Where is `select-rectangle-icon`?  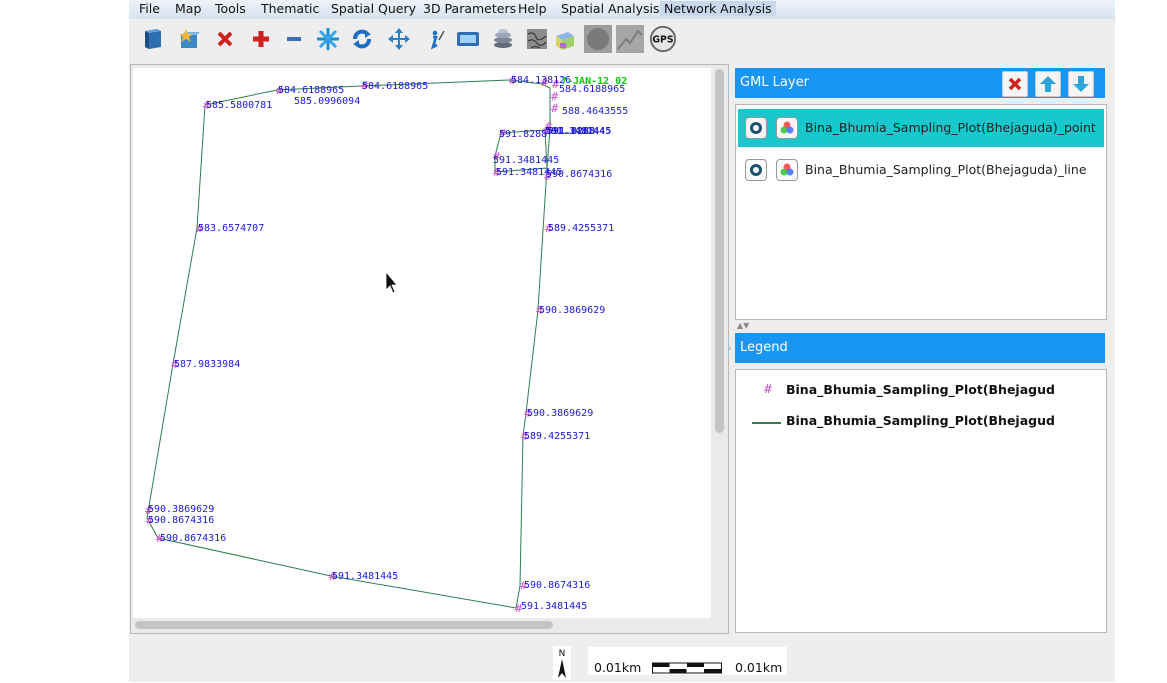 select-rectangle-icon is located at coordinates (468, 39).